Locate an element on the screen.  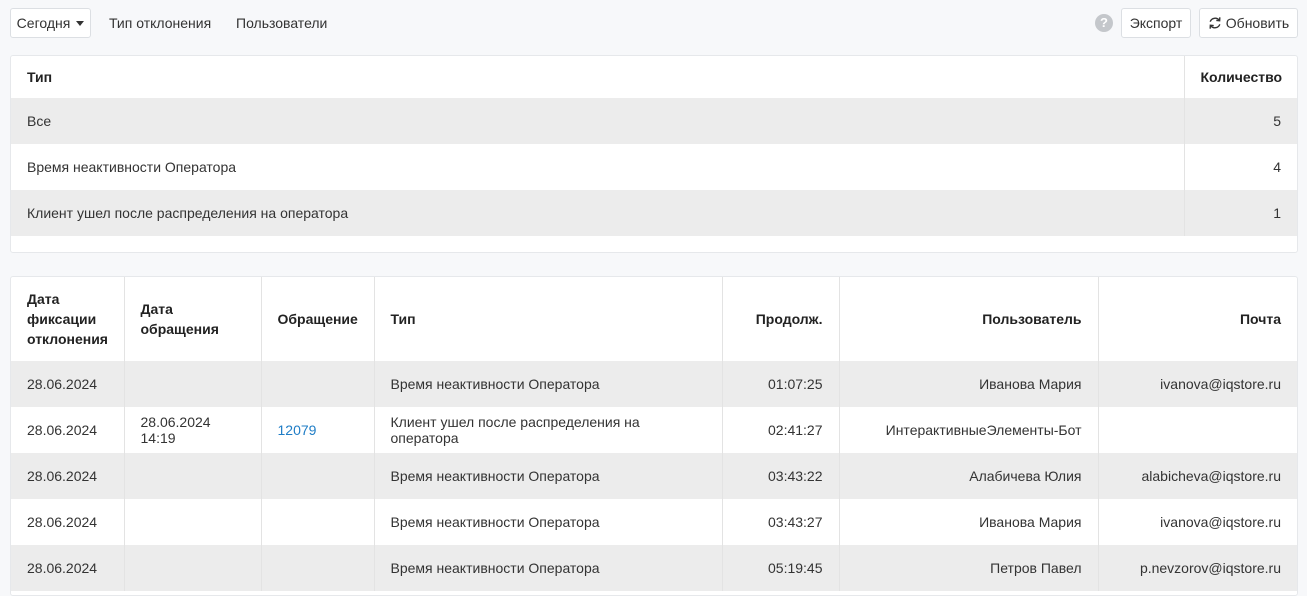
details-header-user: Пользователь is located at coordinates (969, 319).